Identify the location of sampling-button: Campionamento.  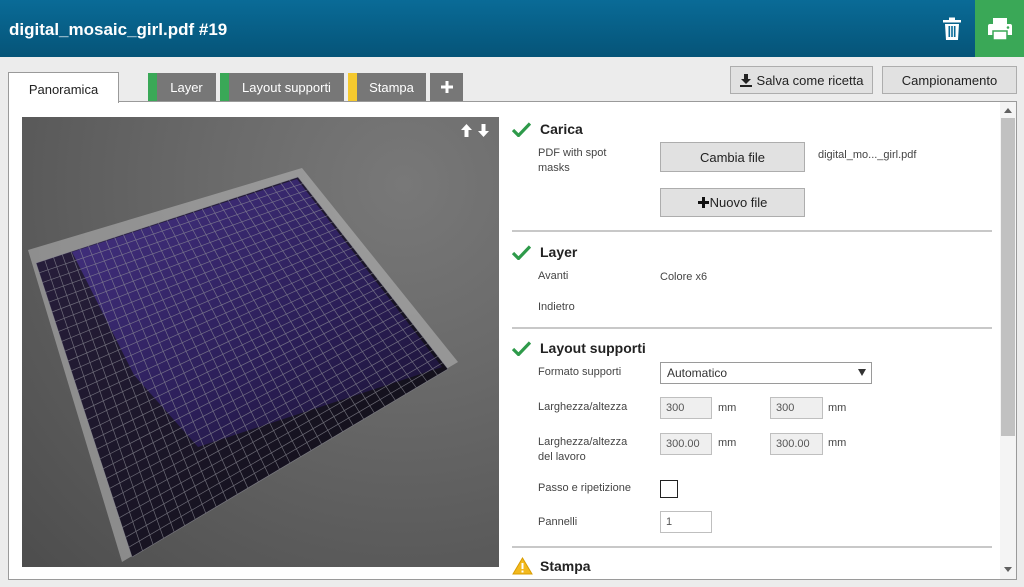
(949, 80).